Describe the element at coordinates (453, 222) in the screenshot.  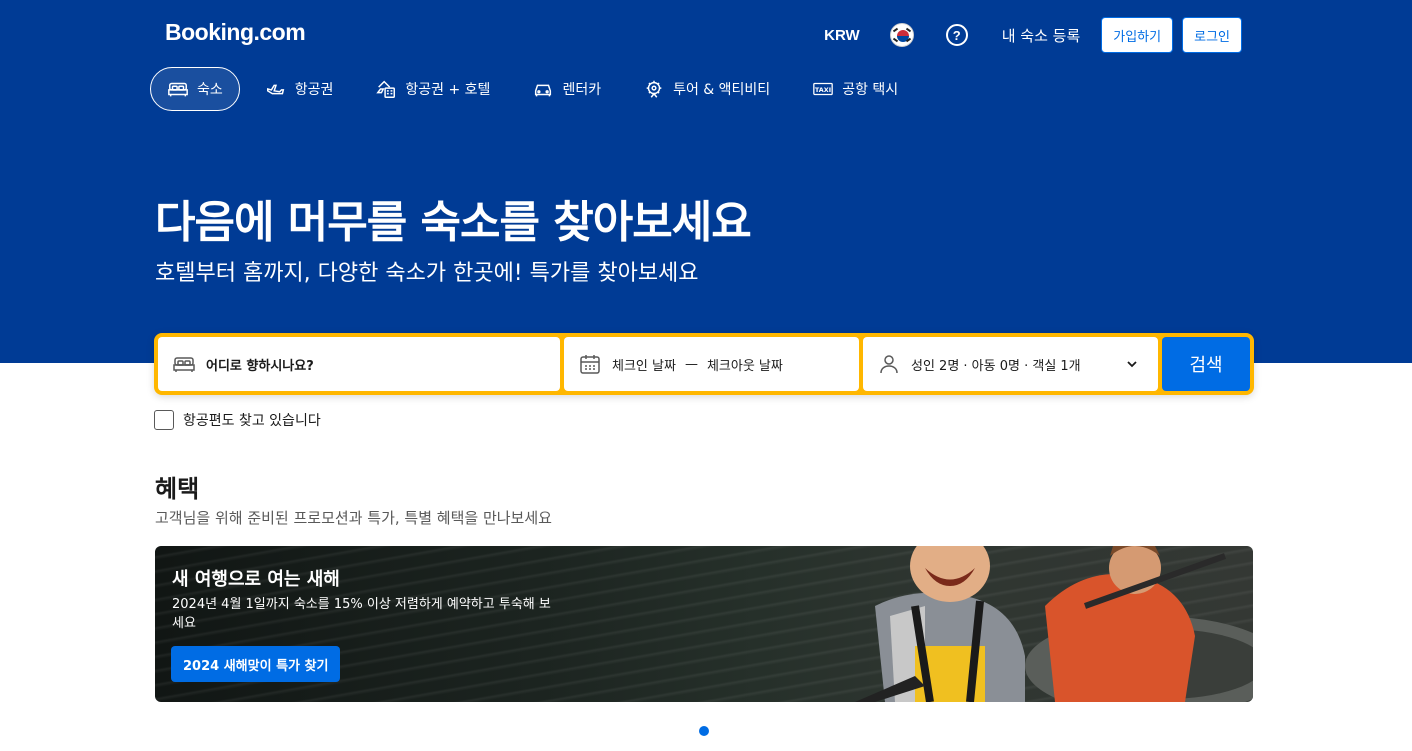
I see `hero-title: 다음에 머무를 숙소를 찾아보세요` at that location.